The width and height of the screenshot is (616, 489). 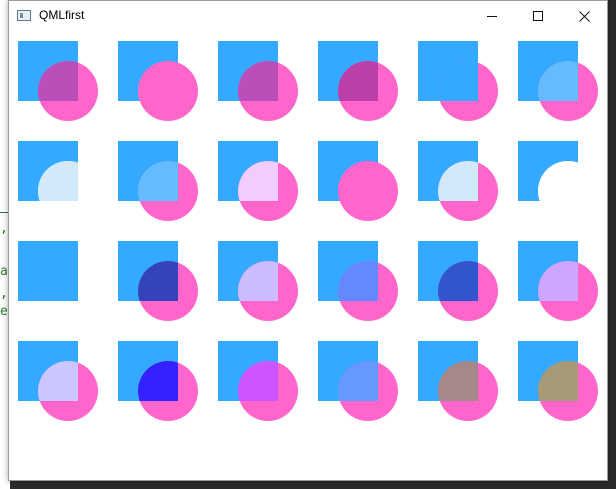 What do you see at coordinates (62, 15) in the screenshot?
I see `window-title: QMLfirst` at bounding box center [62, 15].